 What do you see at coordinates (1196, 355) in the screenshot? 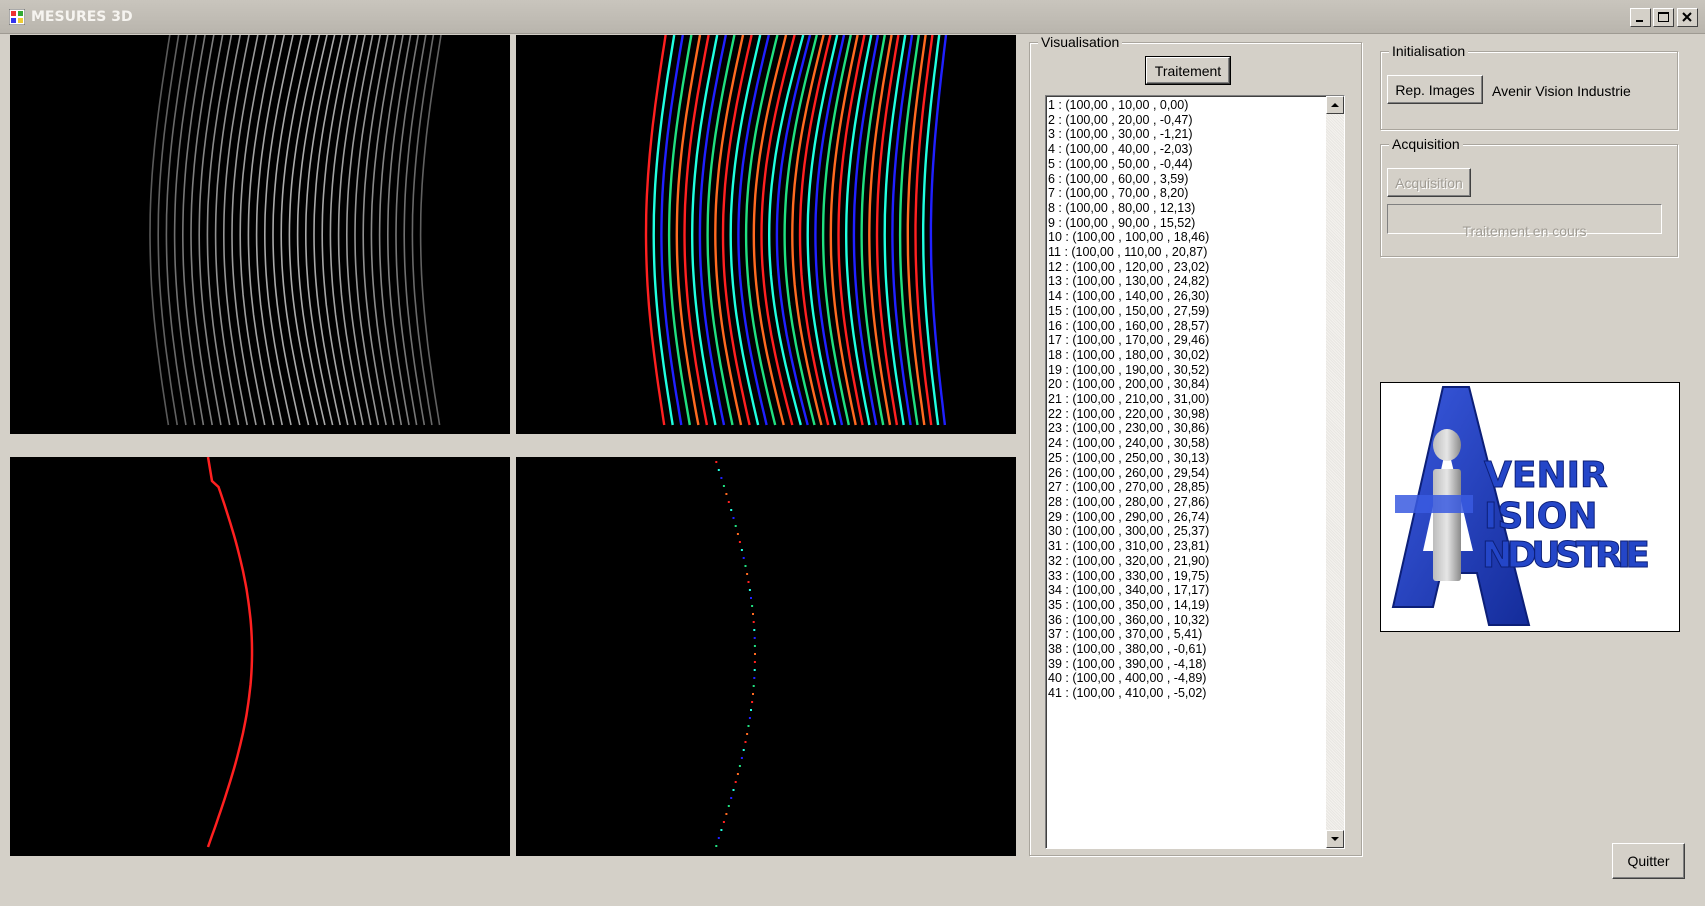
I see `result-item: 18 : (100,00 , 180,00 , 30,02)` at bounding box center [1196, 355].